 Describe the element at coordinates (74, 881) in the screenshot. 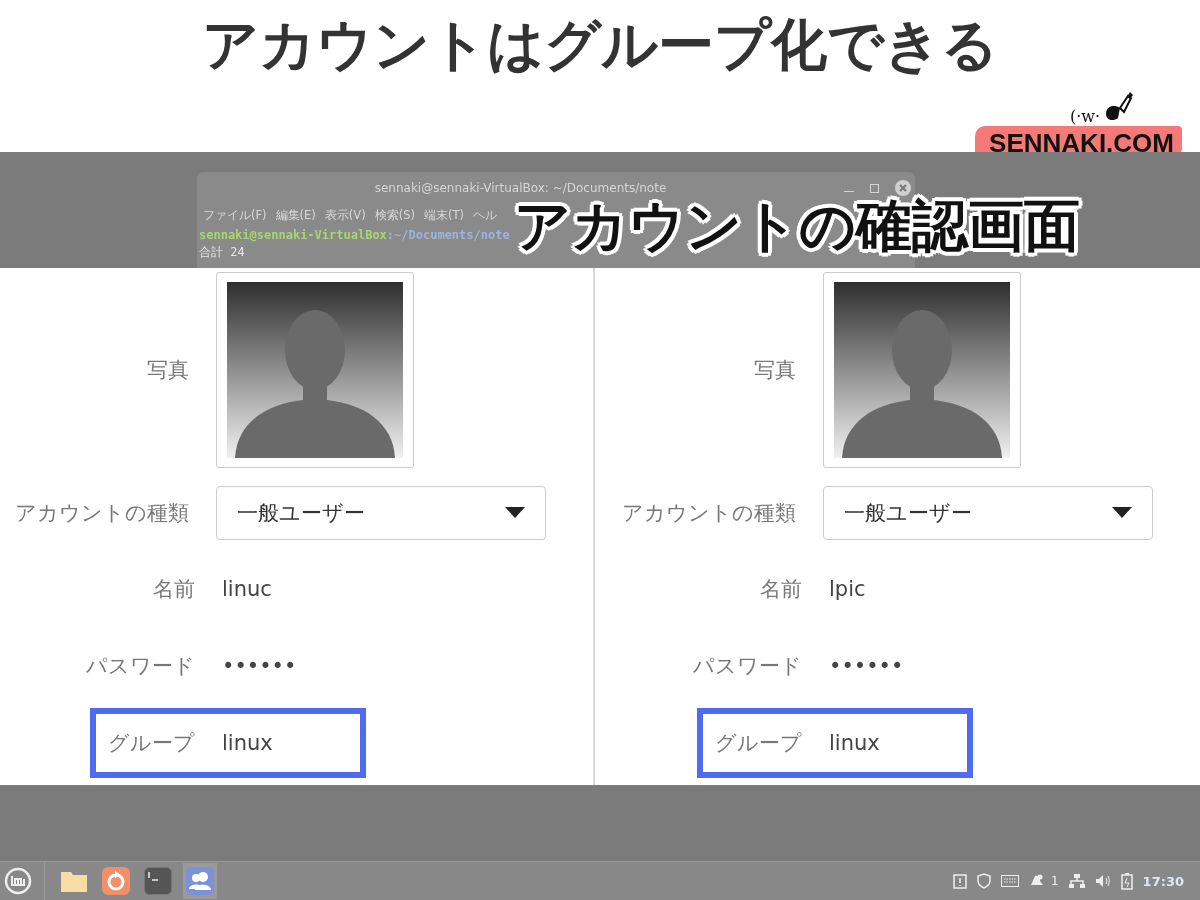

I see `folder-icon` at that location.